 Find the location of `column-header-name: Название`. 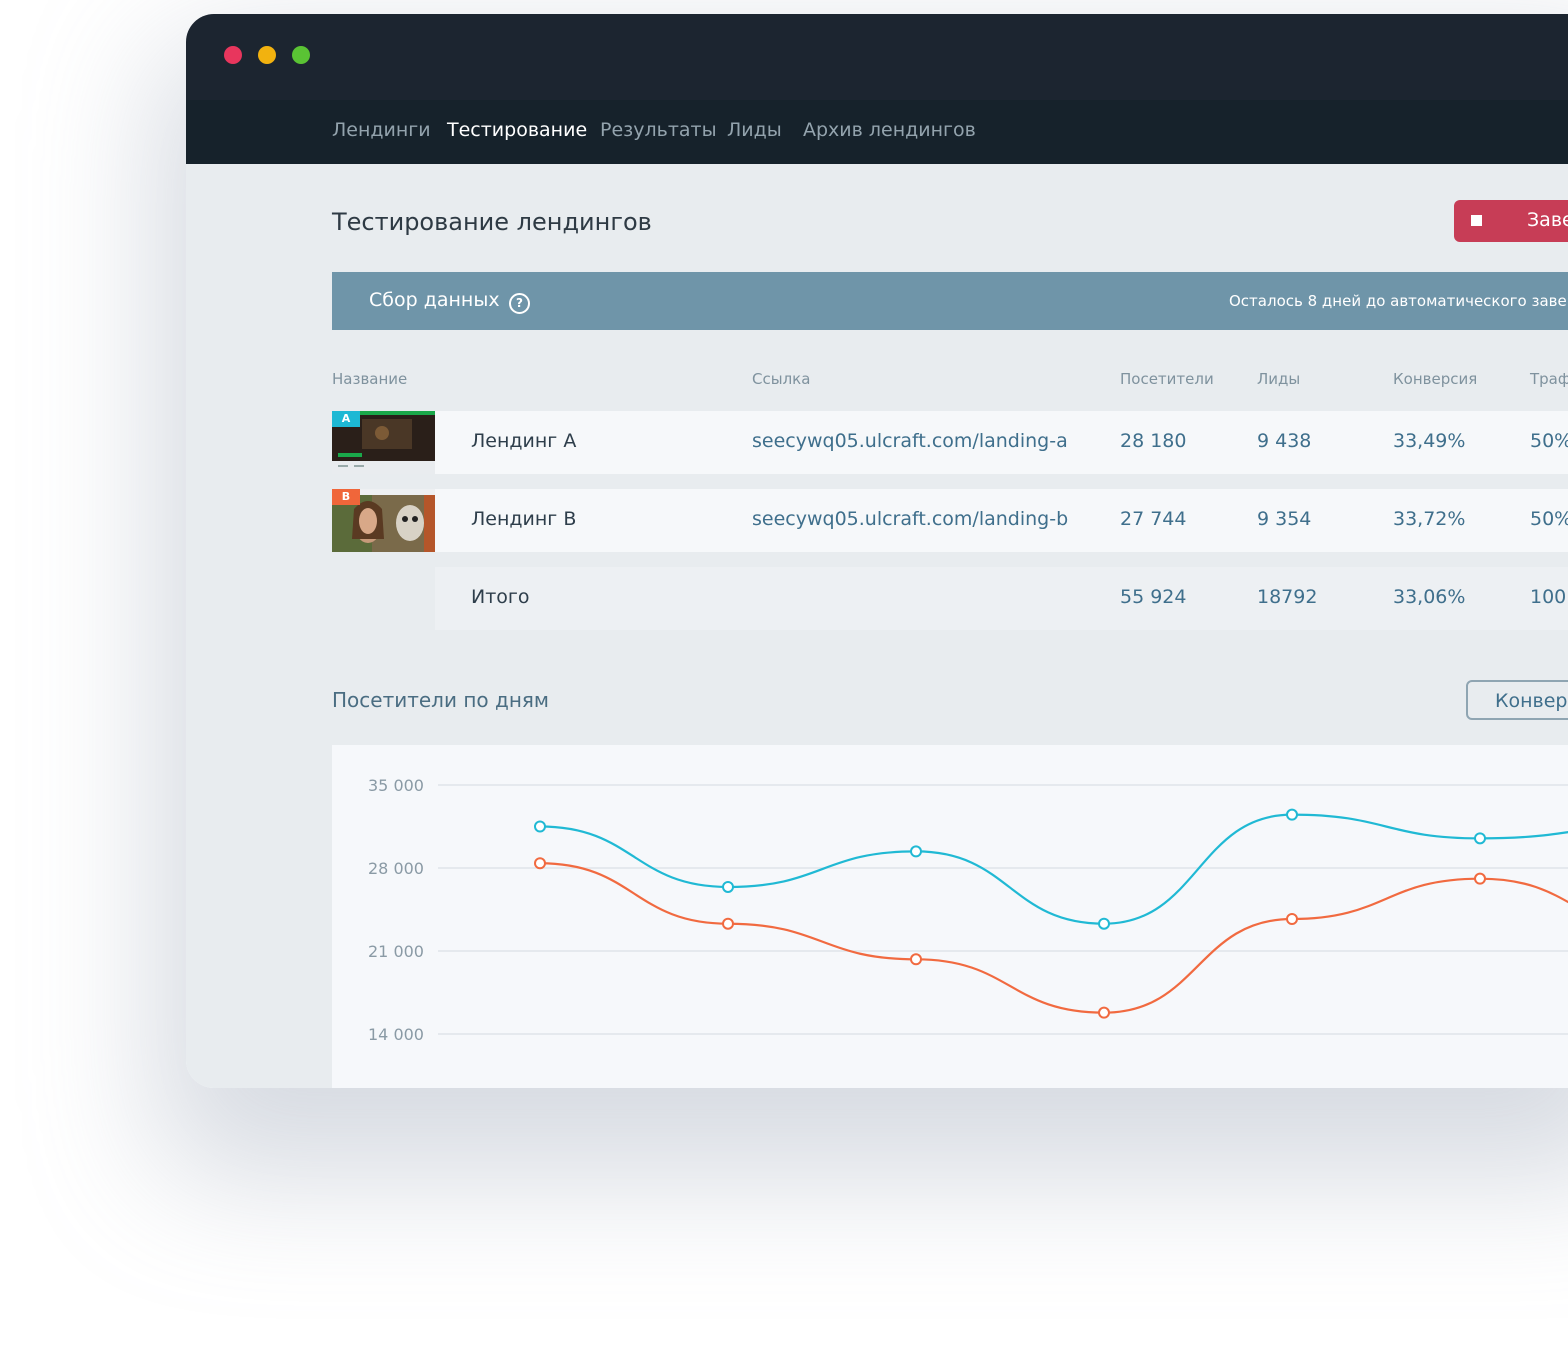

column-header-name: Название is located at coordinates (370, 379).